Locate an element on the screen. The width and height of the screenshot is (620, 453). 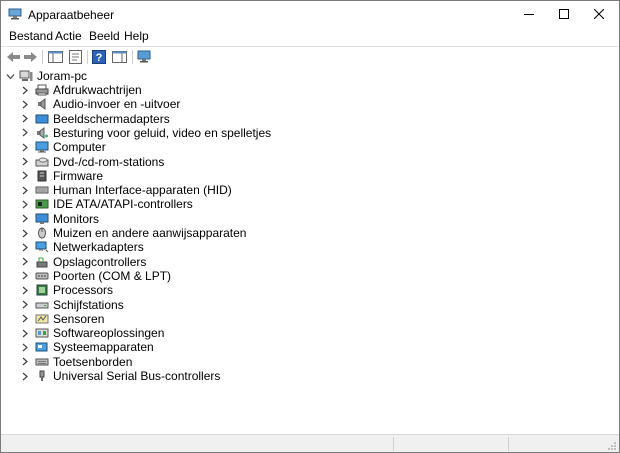
show-hide-tree-icon is located at coordinates (55, 57).